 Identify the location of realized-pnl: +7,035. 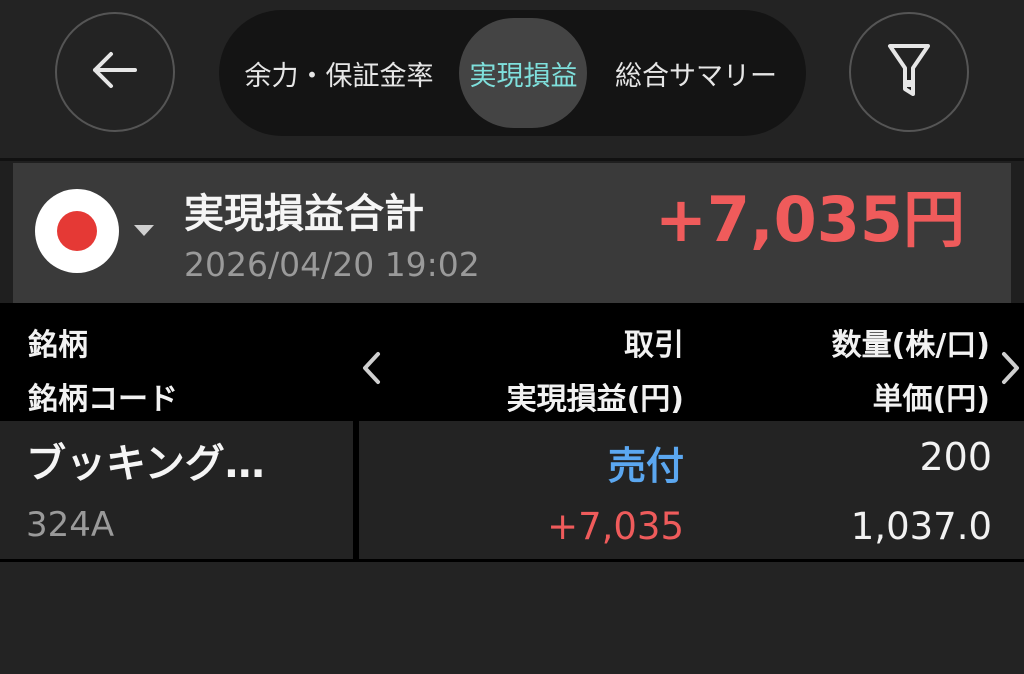
(615, 526).